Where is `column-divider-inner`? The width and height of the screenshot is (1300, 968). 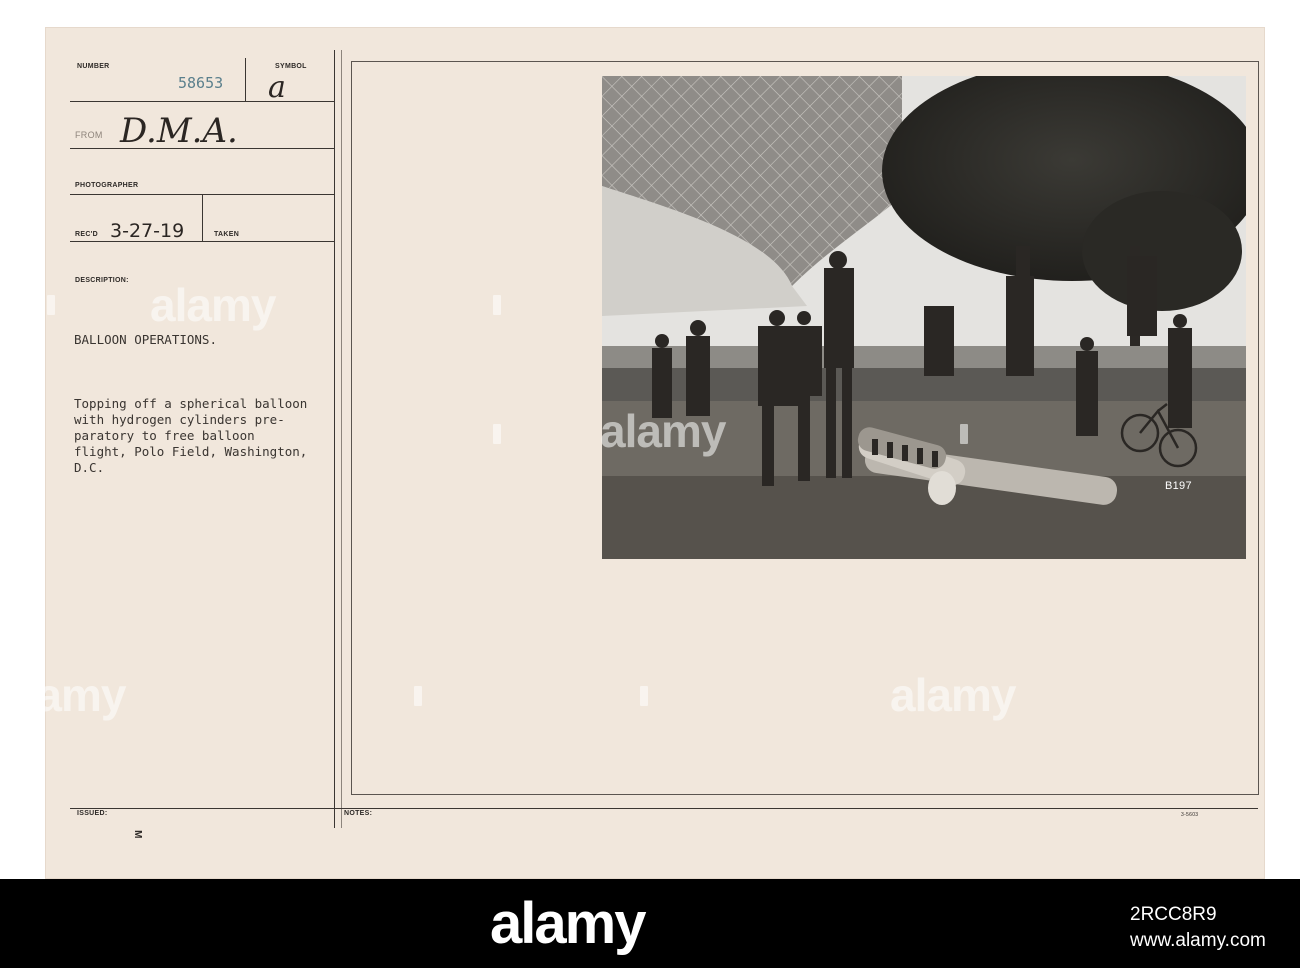
column-divider-inner is located at coordinates (341, 439).